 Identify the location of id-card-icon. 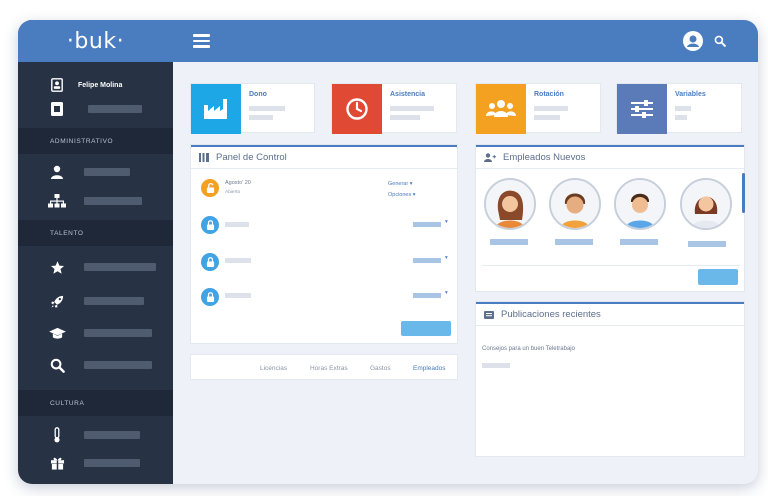
(57, 85).